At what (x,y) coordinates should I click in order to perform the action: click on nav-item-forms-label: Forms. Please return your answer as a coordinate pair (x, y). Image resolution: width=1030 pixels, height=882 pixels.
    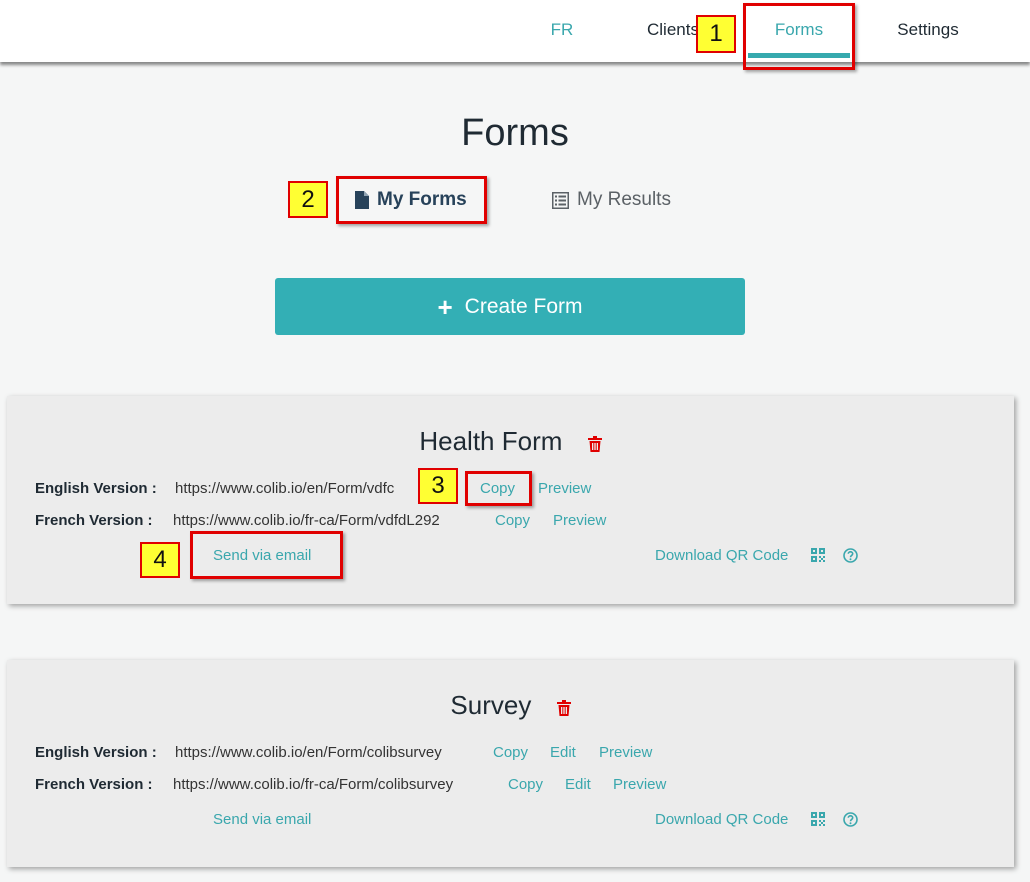
    Looking at the image, I should click on (799, 29).